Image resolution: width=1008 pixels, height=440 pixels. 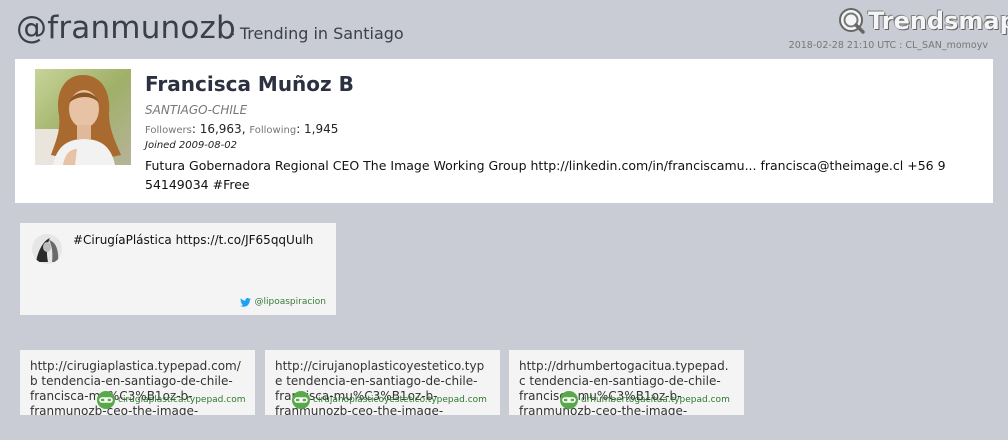 I want to click on tweet-avatar-image, so click(x=47, y=249).